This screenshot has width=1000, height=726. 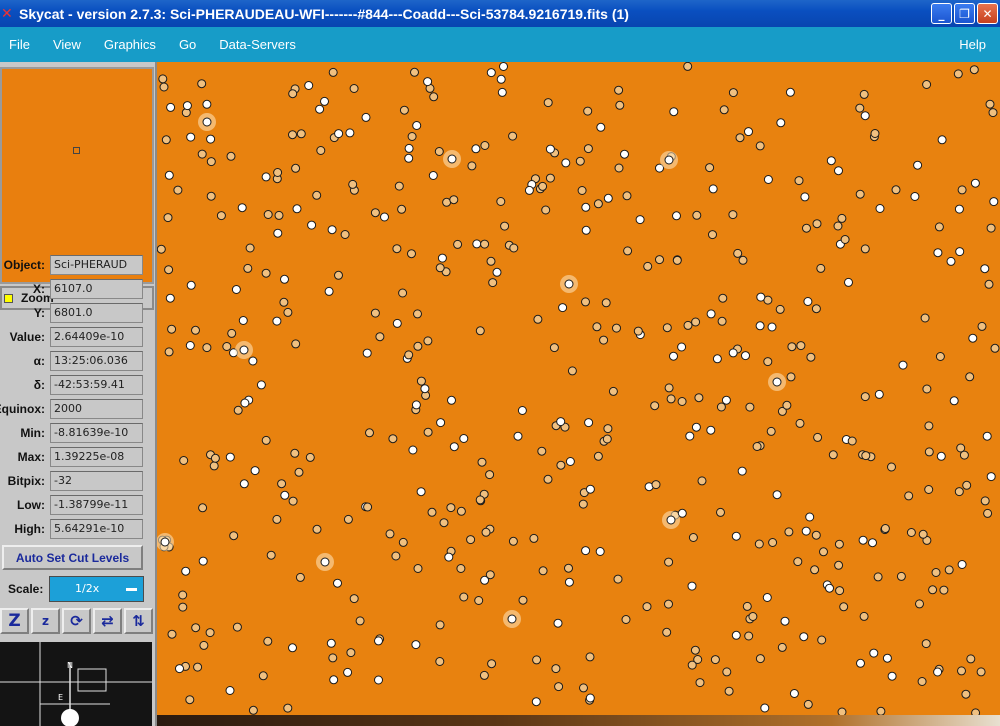 I want to click on auto-set-cut-levels-button: Auto Set Cut Levels, so click(x=72, y=557).